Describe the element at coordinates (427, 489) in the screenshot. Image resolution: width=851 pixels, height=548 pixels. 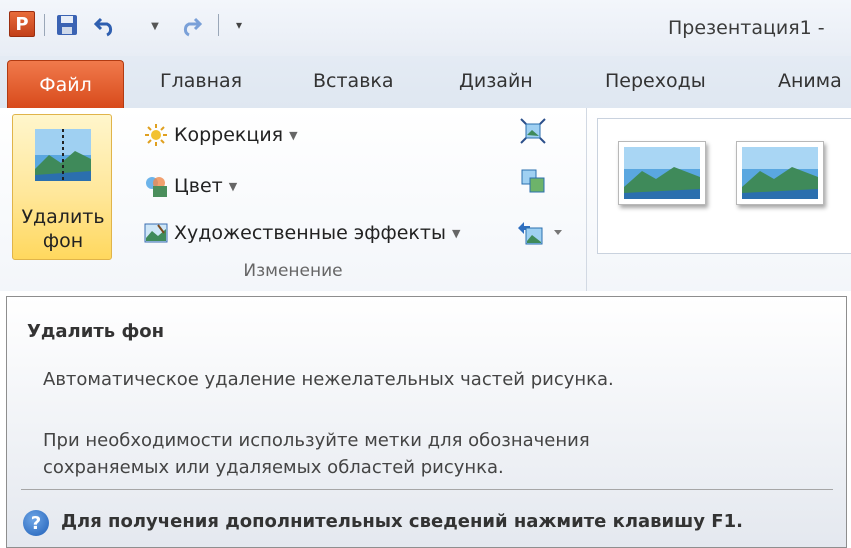
I see `tooltip-divider` at that location.